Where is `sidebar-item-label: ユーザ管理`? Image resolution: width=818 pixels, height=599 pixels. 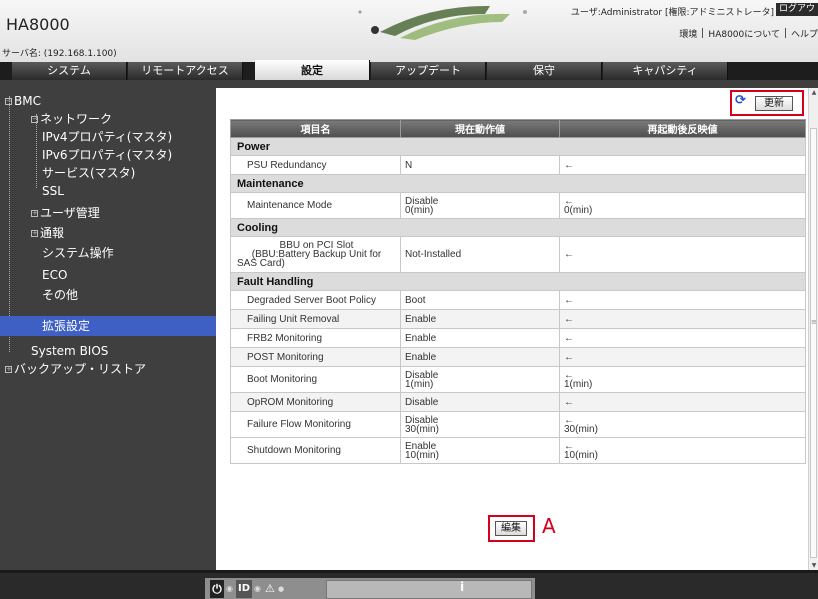 sidebar-item-label: ユーザ管理 is located at coordinates (70, 213).